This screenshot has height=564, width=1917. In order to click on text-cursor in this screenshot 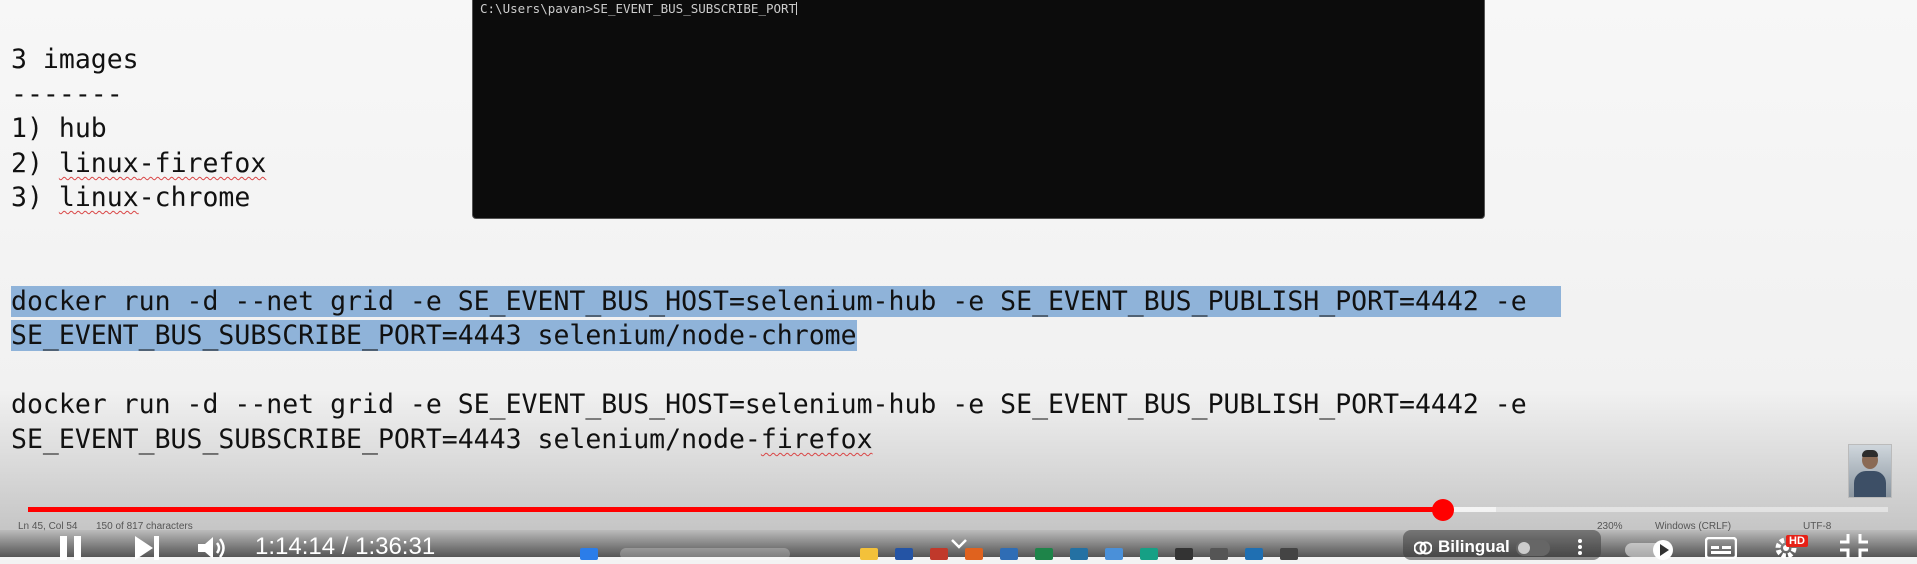, I will do `click(796, 8)`.